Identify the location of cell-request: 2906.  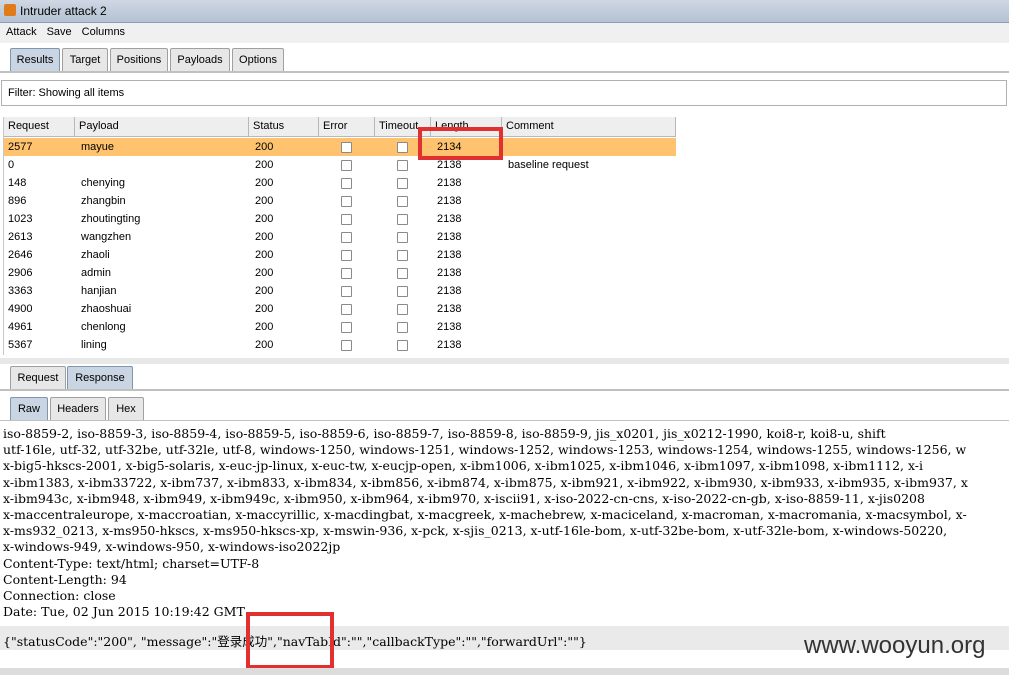
(20, 273).